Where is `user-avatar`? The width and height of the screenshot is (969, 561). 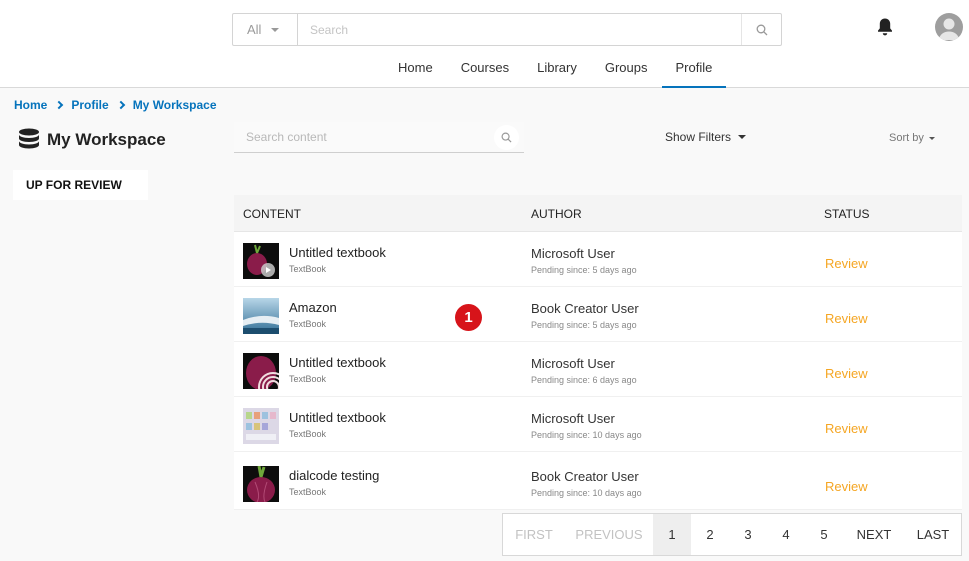 user-avatar is located at coordinates (949, 27).